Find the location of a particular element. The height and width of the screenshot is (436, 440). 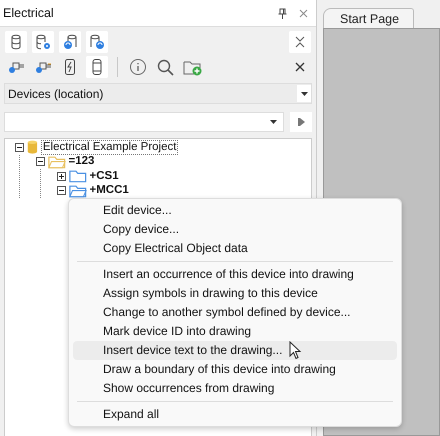

menu-item: Mark device ID into drawing is located at coordinates (235, 331).